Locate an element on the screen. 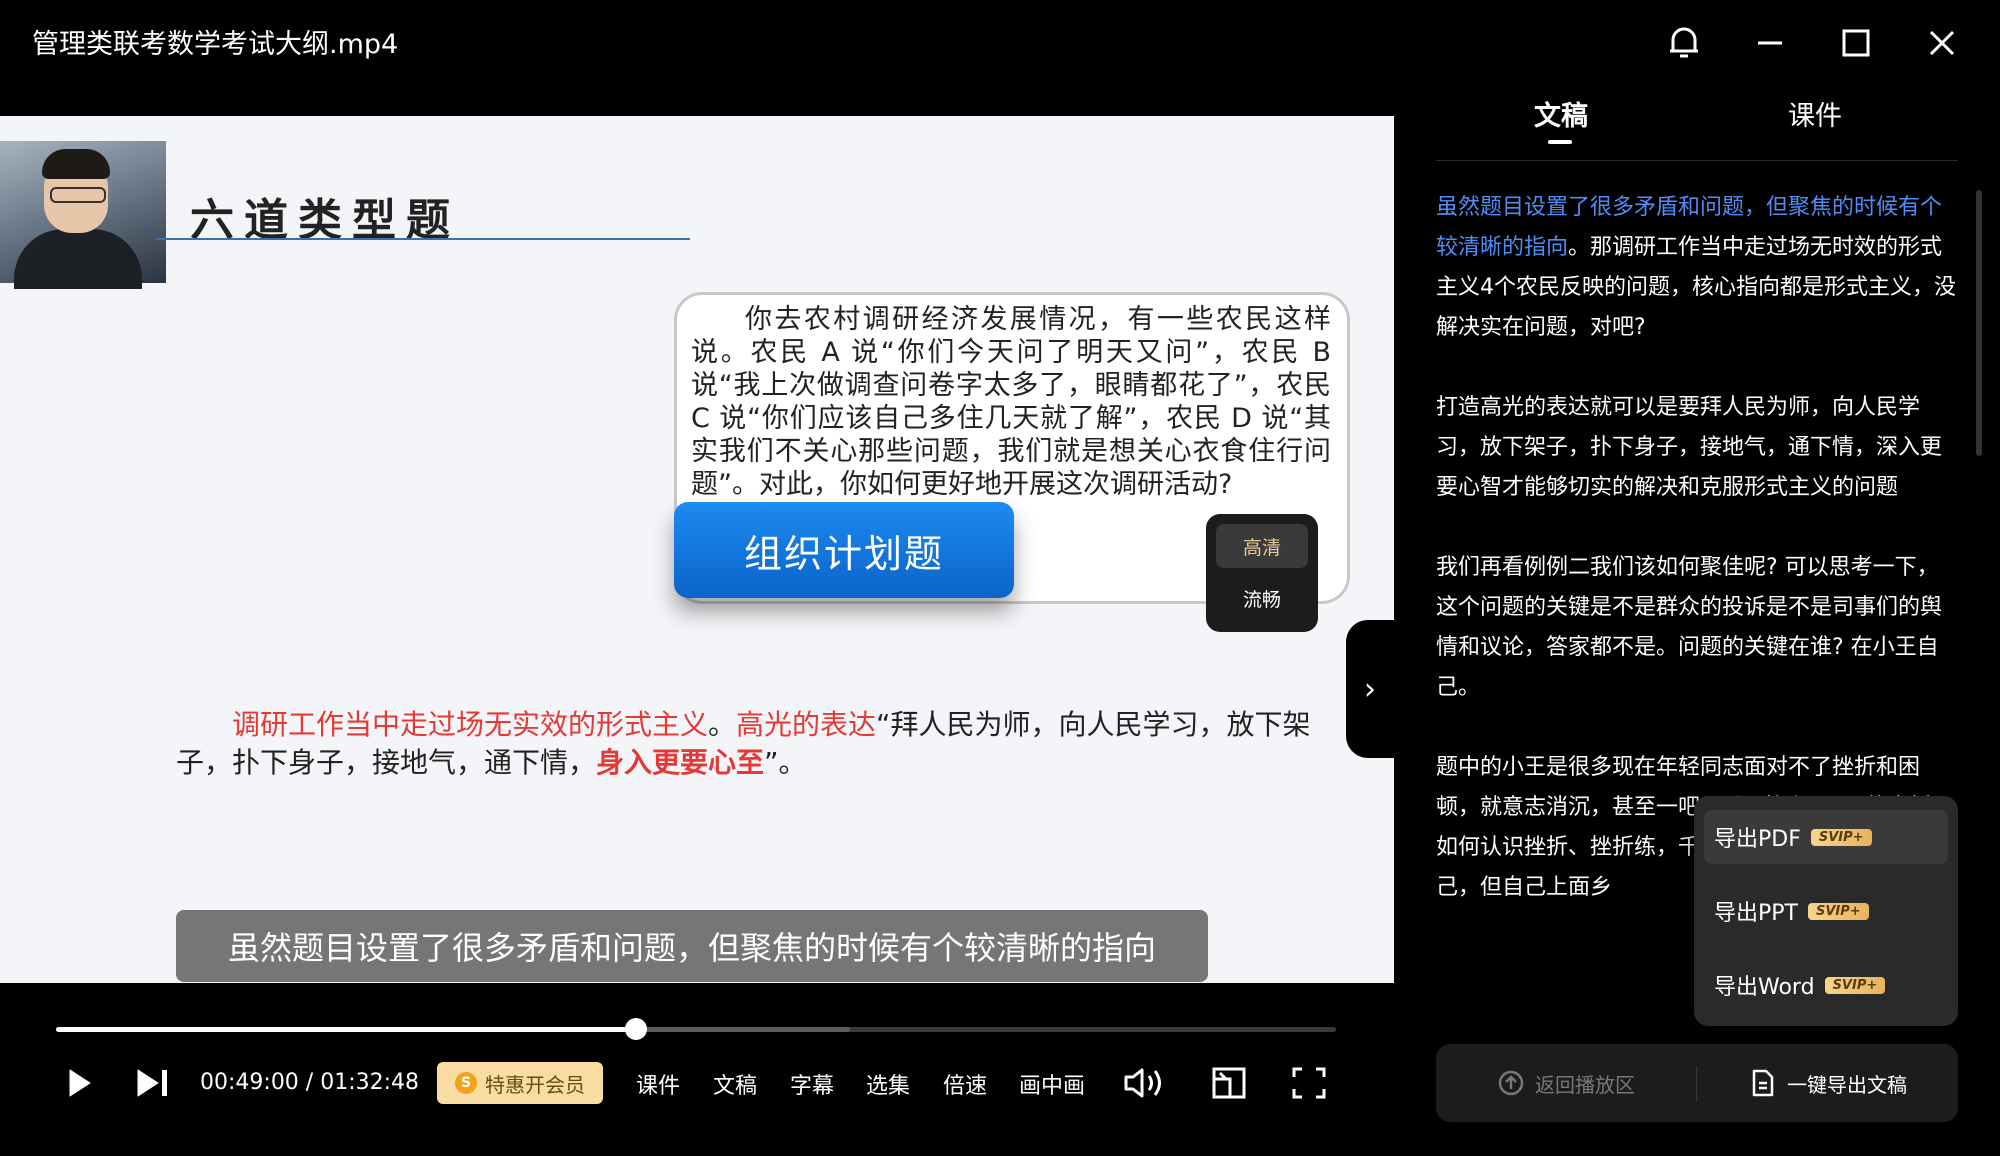 Image resolution: width=2000 pixels, height=1156 pixels. minimize-icon is located at coordinates (1770, 43).